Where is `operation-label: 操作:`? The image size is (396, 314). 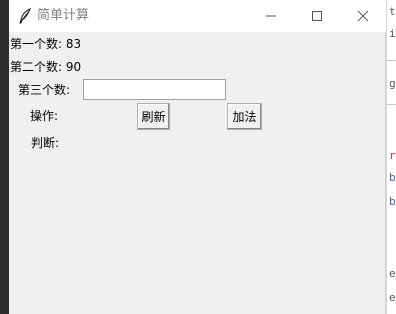 operation-label: 操作: is located at coordinates (44, 116).